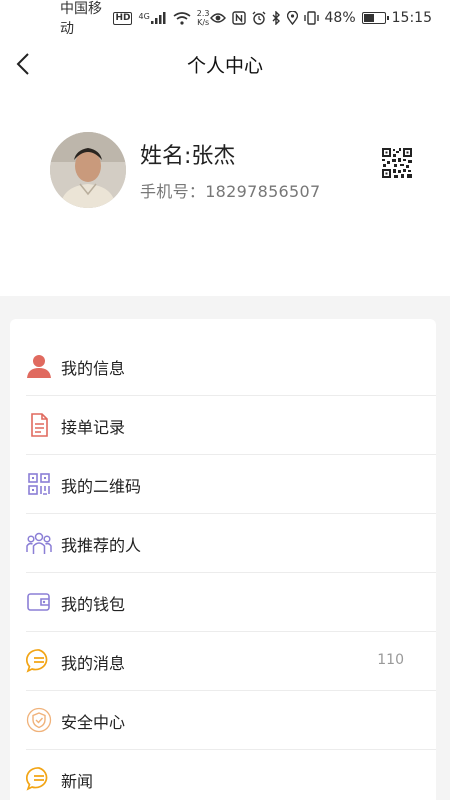 This screenshot has width=450, height=800. I want to click on user-name: 姓名:张杰, so click(188, 156).